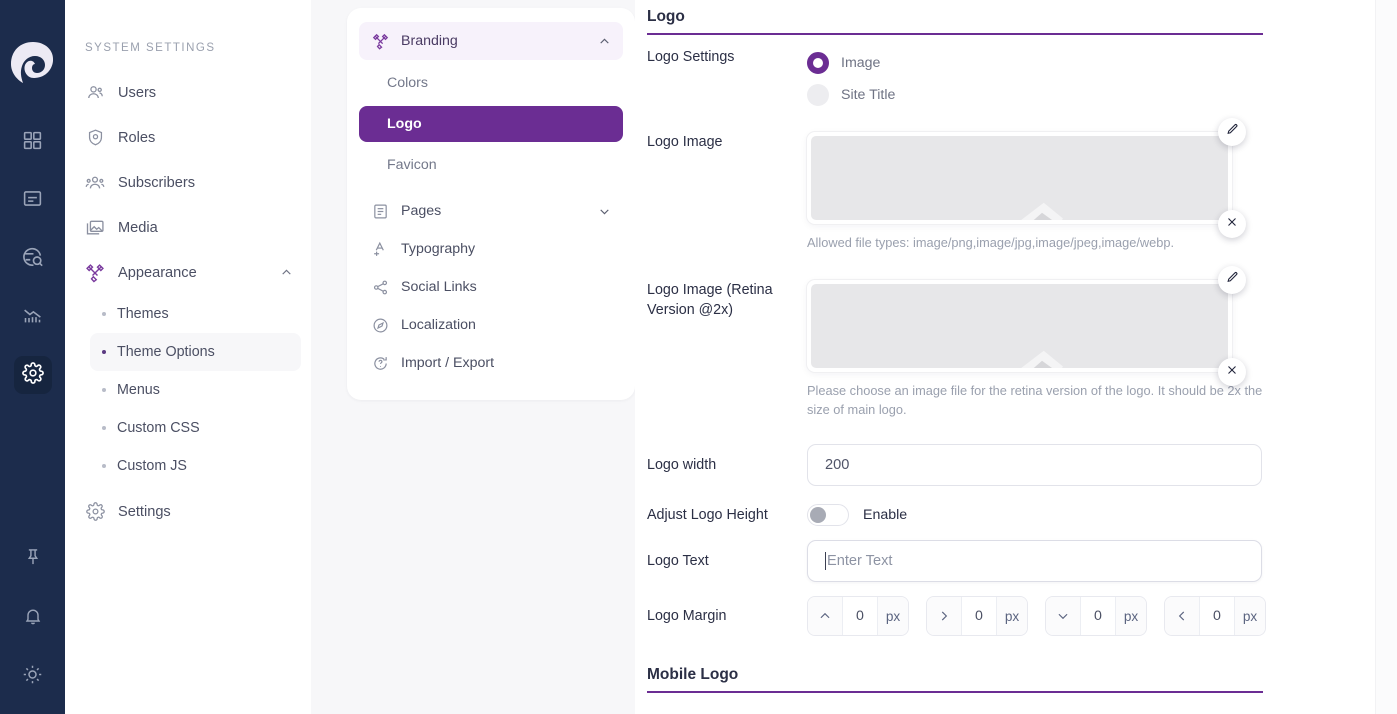  What do you see at coordinates (491, 124) in the screenshot?
I see `nav-subitem-logo: Logo` at bounding box center [491, 124].